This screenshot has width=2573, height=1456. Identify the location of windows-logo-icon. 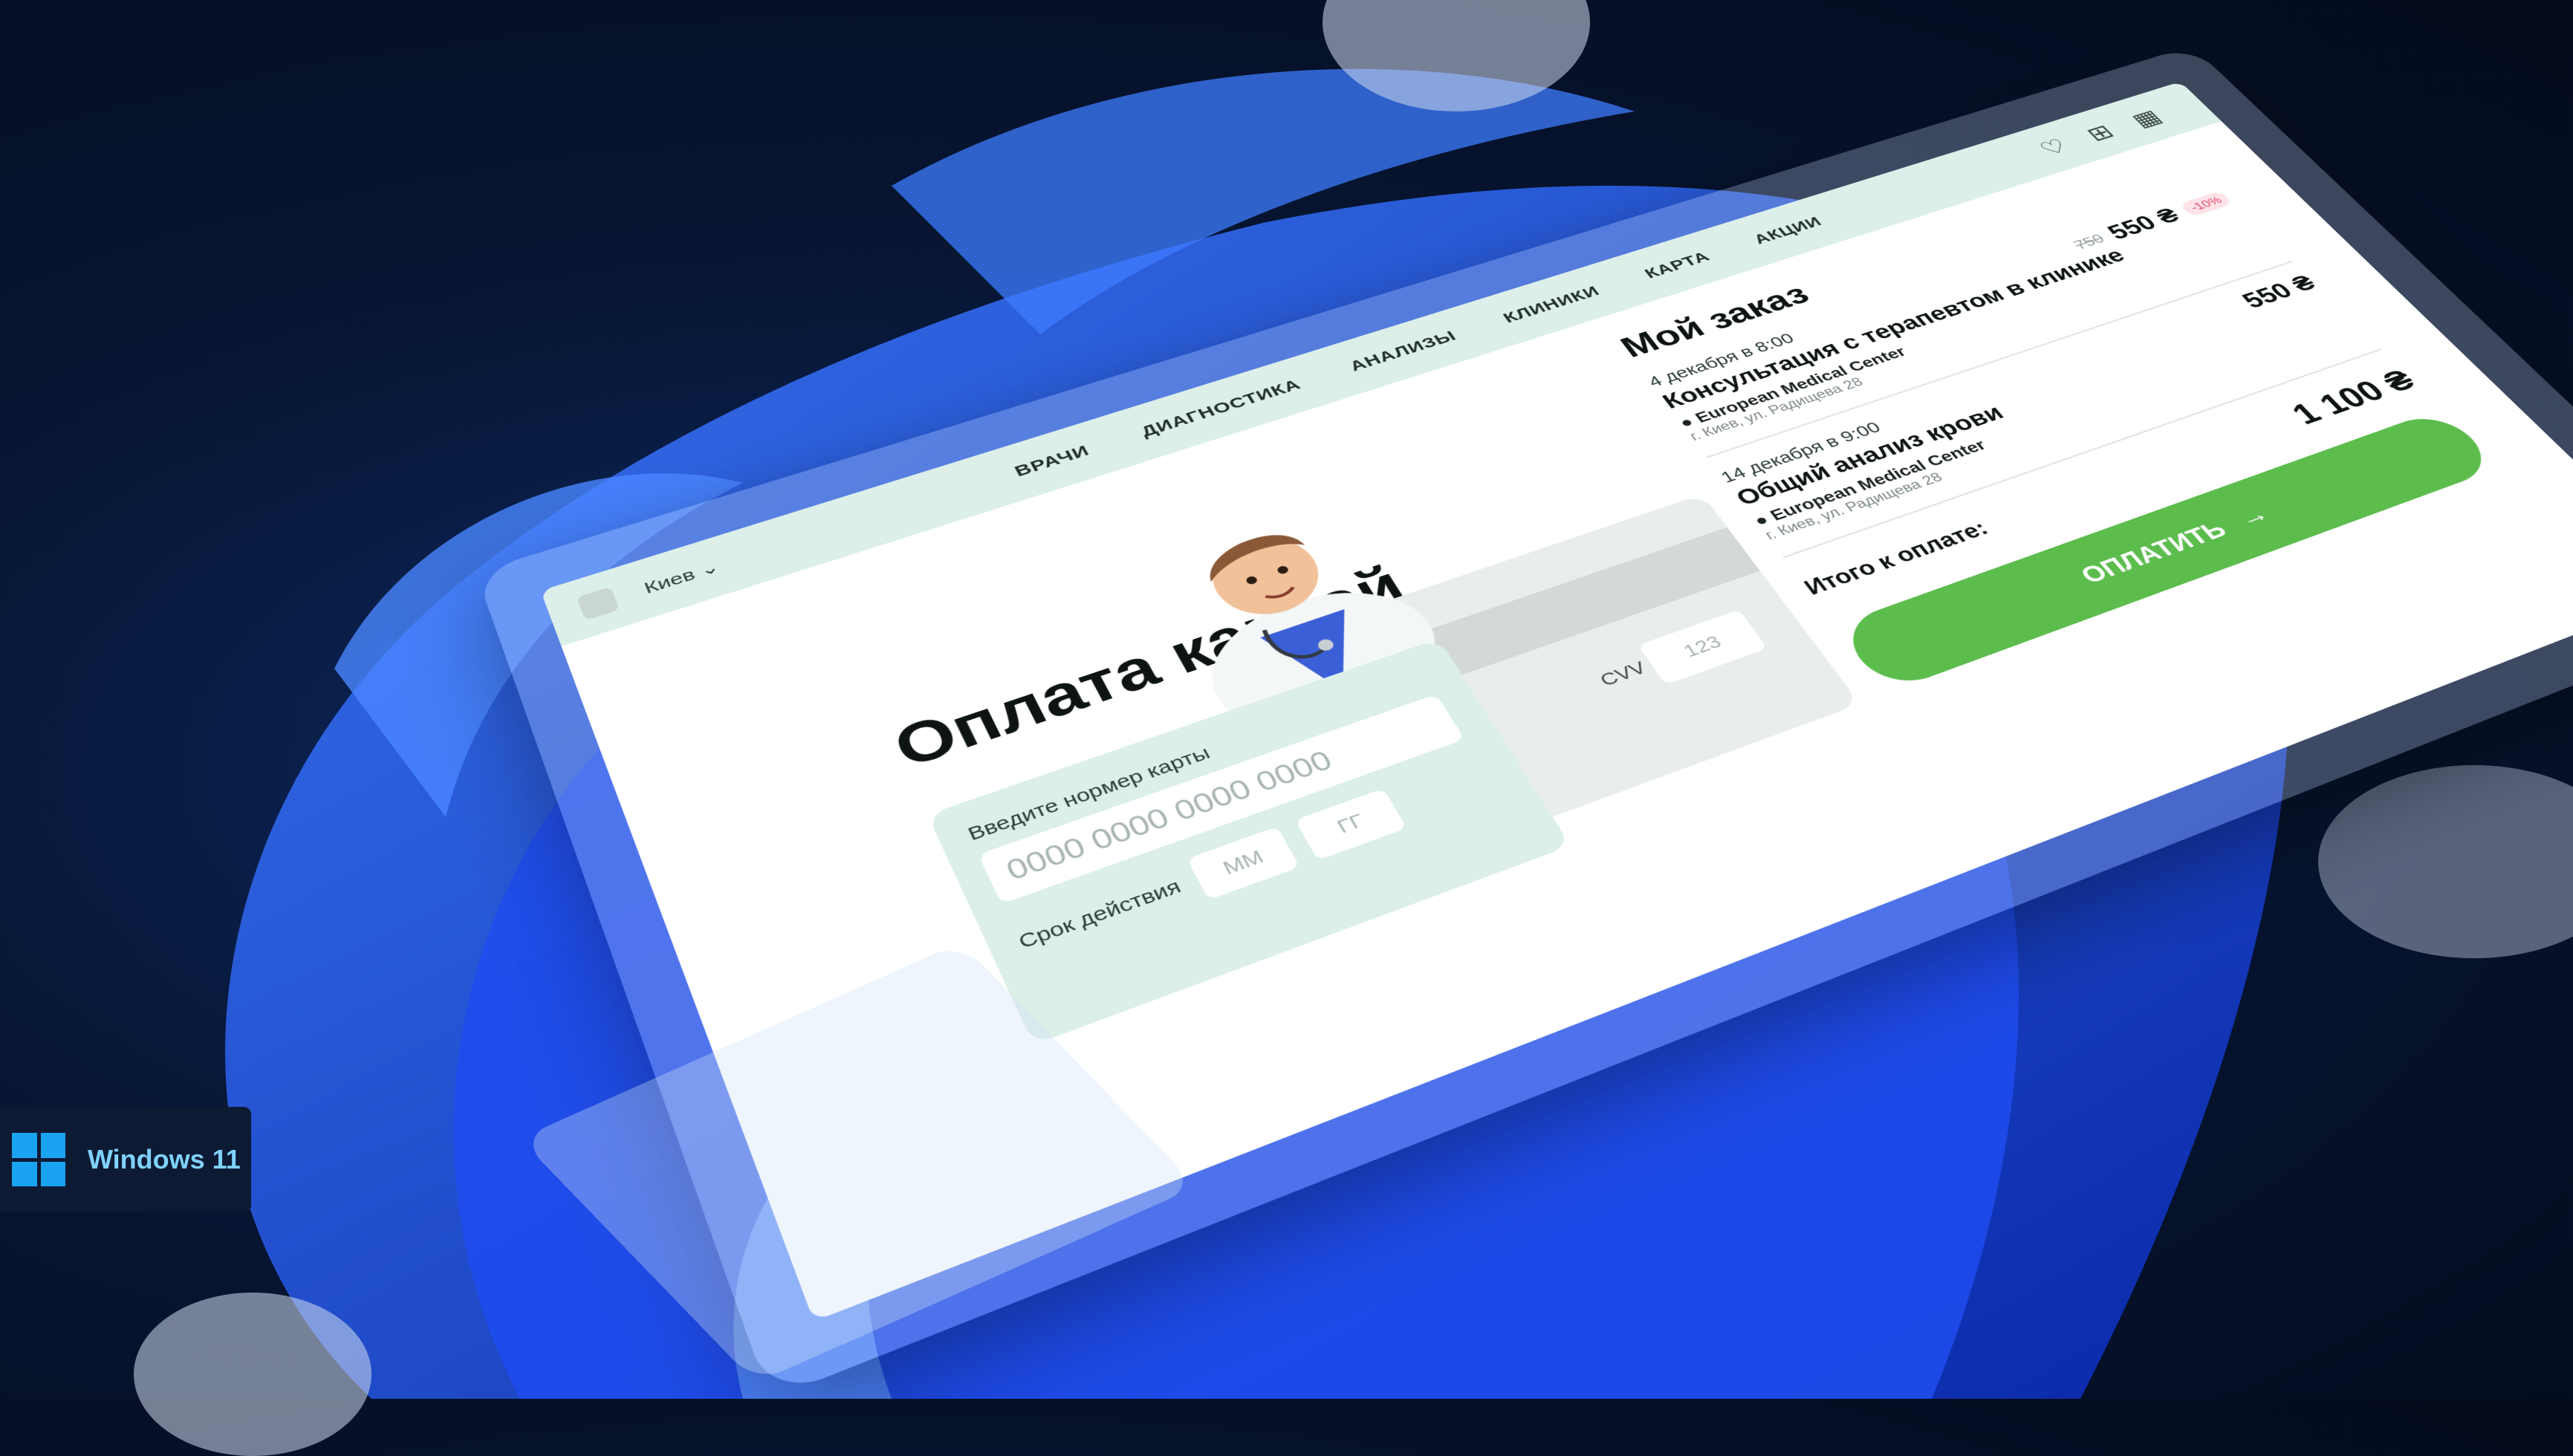
(38, 1160).